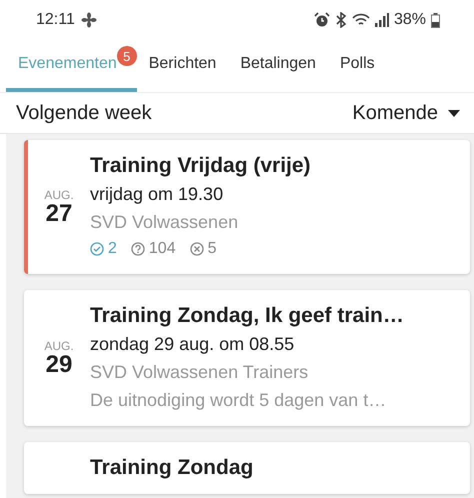 This screenshot has height=498, width=474. What do you see at coordinates (406, 113) in the screenshot?
I see `filter-dropdown: Komende` at bounding box center [406, 113].